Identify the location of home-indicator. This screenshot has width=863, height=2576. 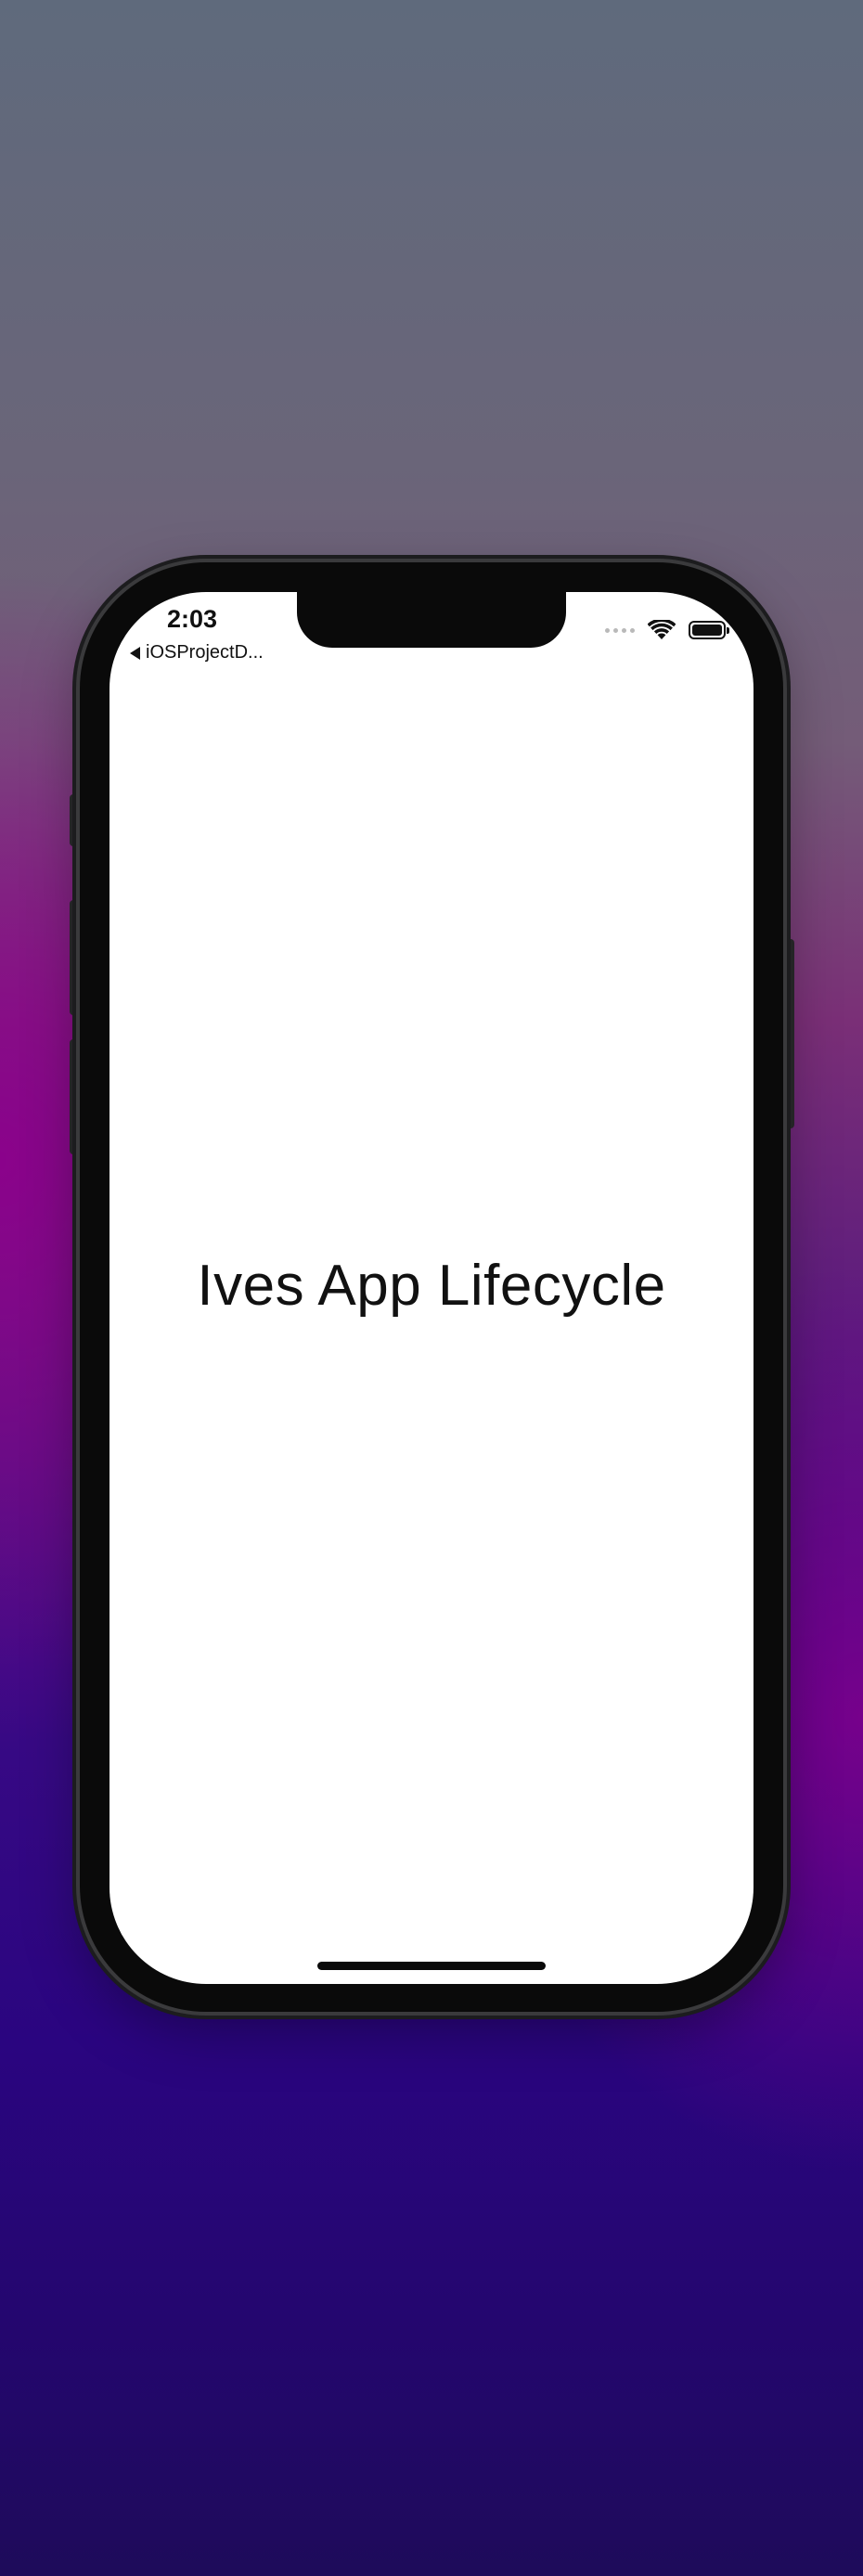
(431, 1966).